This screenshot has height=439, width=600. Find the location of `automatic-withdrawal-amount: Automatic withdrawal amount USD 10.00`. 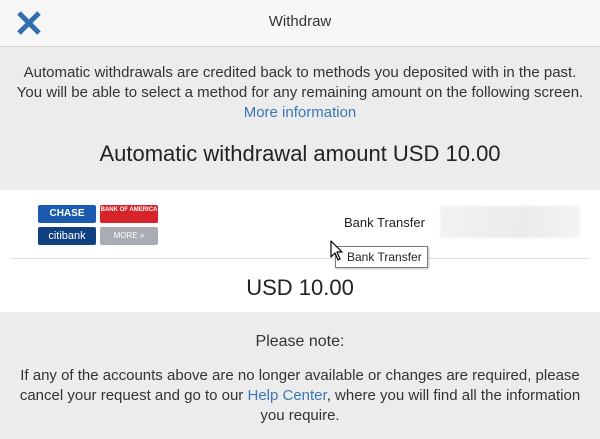

automatic-withdrawal-amount: Automatic withdrawal amount USD 10.00 is located at coordinates (300, 153).